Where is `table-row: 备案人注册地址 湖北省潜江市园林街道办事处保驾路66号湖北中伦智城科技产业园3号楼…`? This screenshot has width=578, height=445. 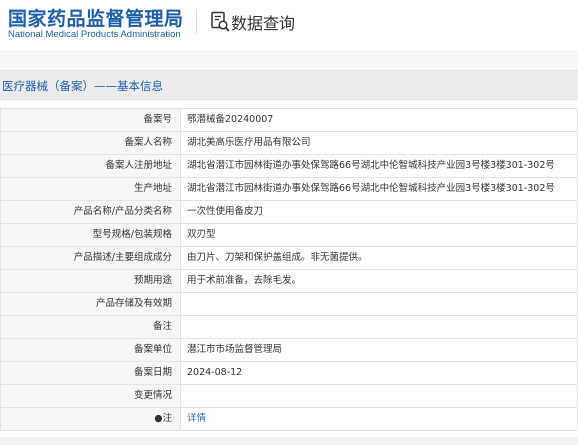 table-row: 备案人注册地址 湖北省潜江市园林街道办事处保驾路66号湖北中伦智城科技产业园3号楼… is located at coordinates (289, 166).